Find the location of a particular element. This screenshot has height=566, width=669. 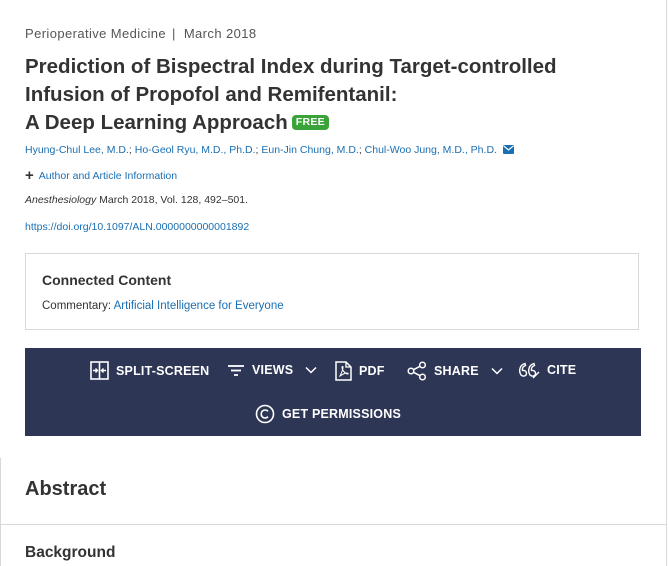

filter-icon is located at coordinates (236, 370).